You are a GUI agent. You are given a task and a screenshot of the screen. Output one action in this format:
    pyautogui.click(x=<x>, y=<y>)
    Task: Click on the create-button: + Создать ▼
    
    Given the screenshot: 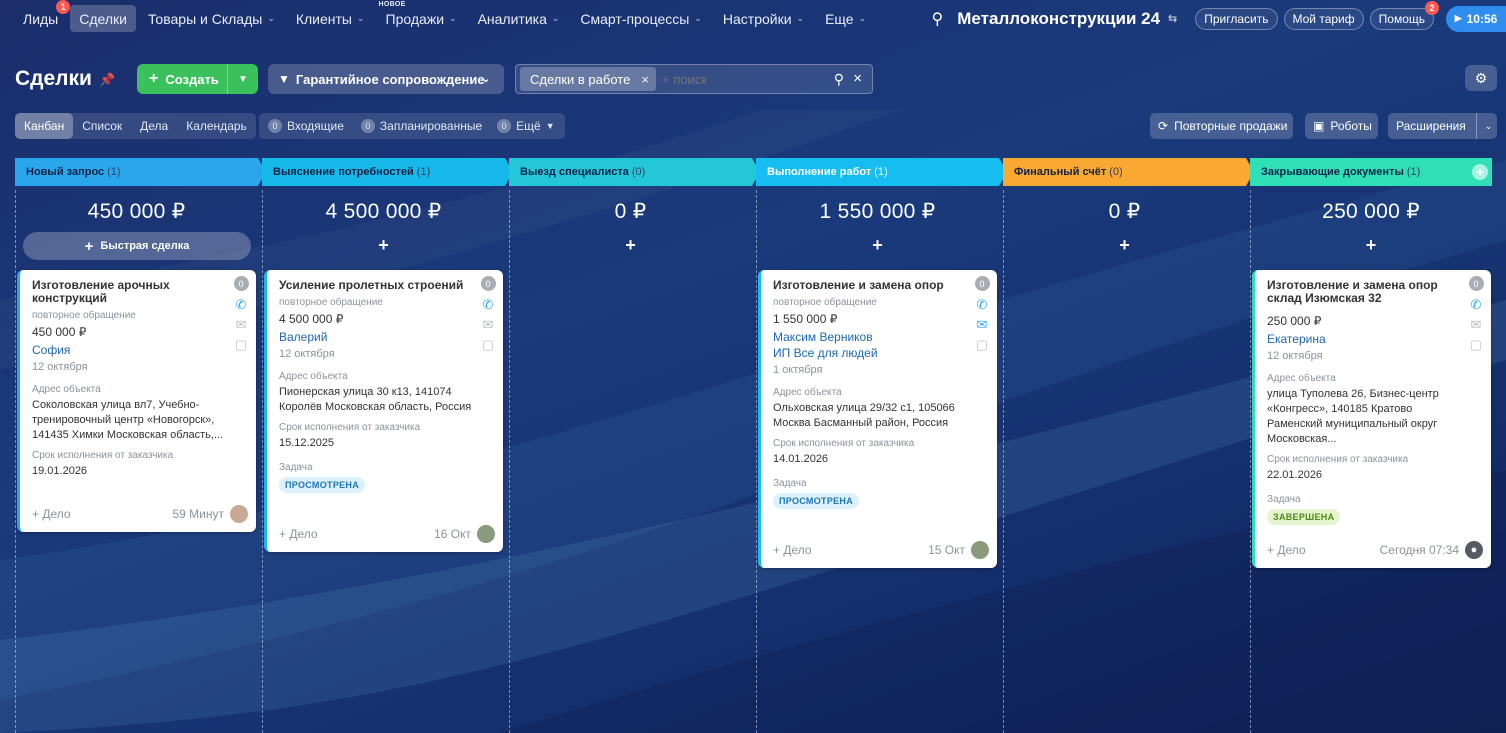 What is the action you would take?
    pyautogui.click(x=197, y=79)
    